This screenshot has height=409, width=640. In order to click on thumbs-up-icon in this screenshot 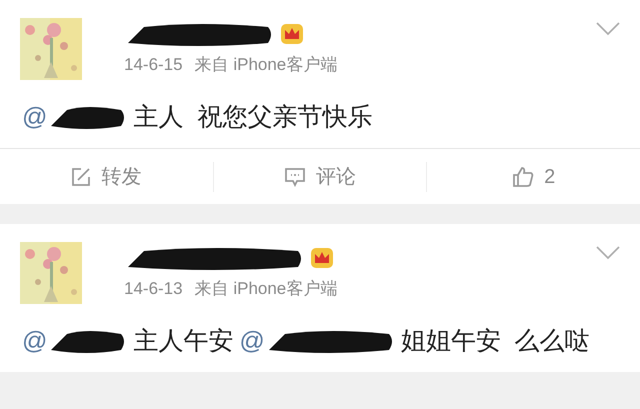, I will do `click(523, 177)`.